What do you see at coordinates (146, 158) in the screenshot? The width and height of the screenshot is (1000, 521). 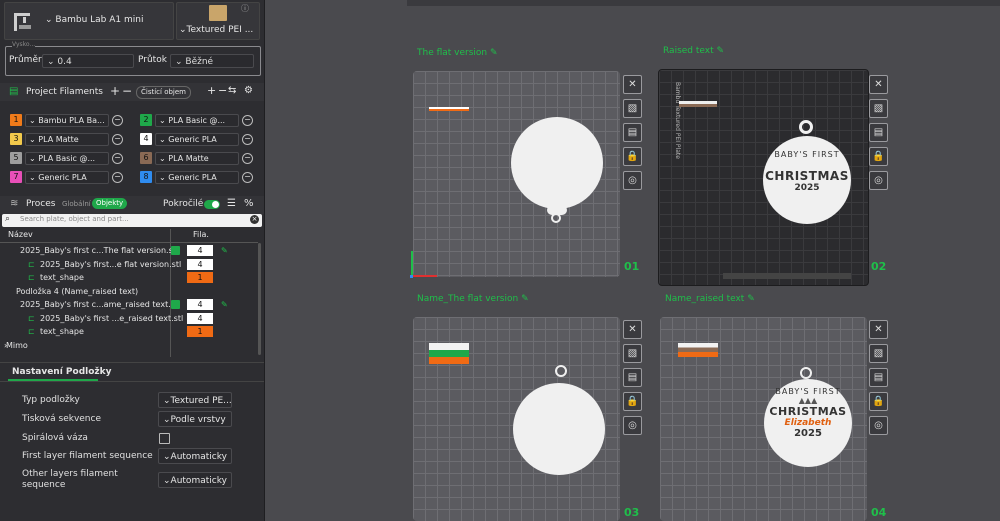 I see `filament-color-swatch: 6` at bounding box center [146, 158].